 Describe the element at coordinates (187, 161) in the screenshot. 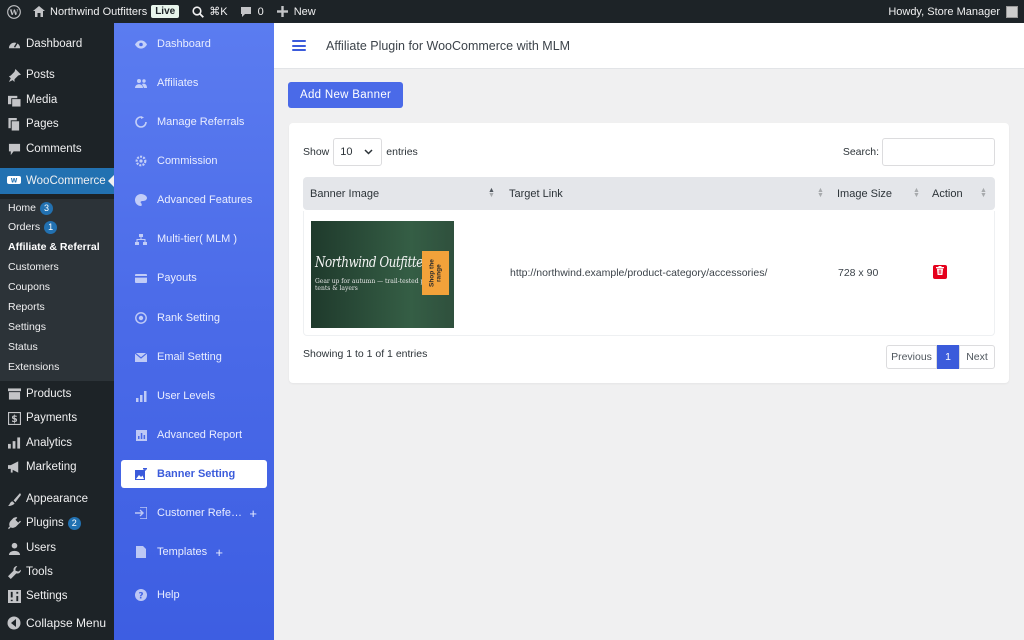

I see `plugin-nav-label: Commission` at that location.